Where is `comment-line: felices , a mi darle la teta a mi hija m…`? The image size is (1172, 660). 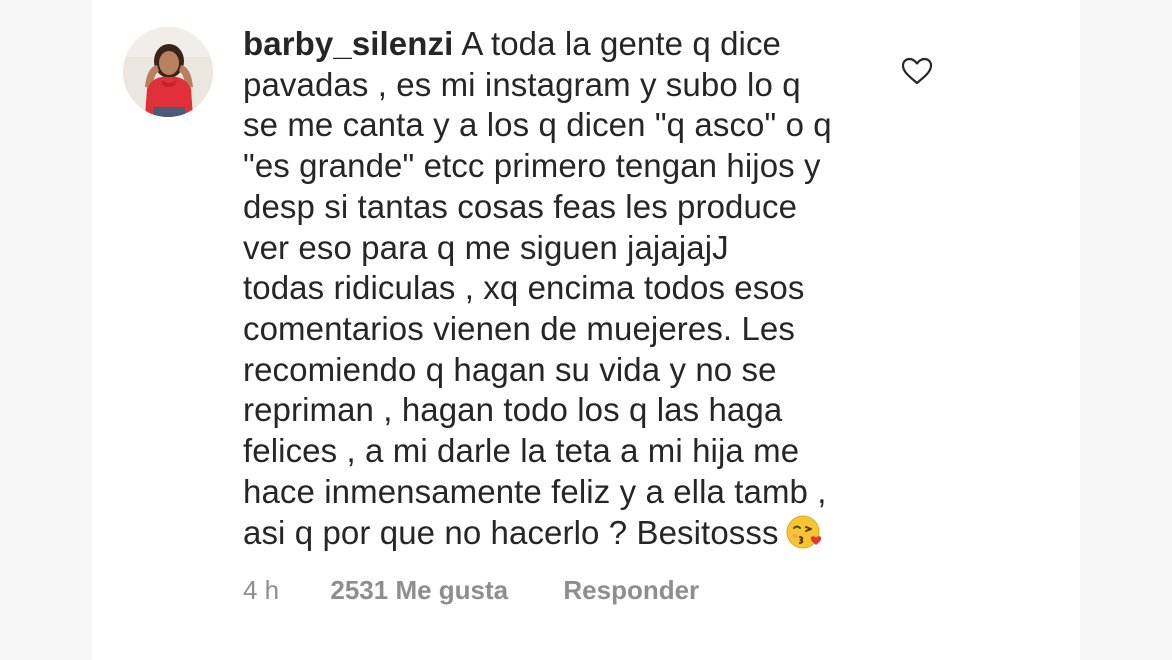
comment-line: felices , a mi darle la teta a mi hija m… is located at coordinates (521, 451).